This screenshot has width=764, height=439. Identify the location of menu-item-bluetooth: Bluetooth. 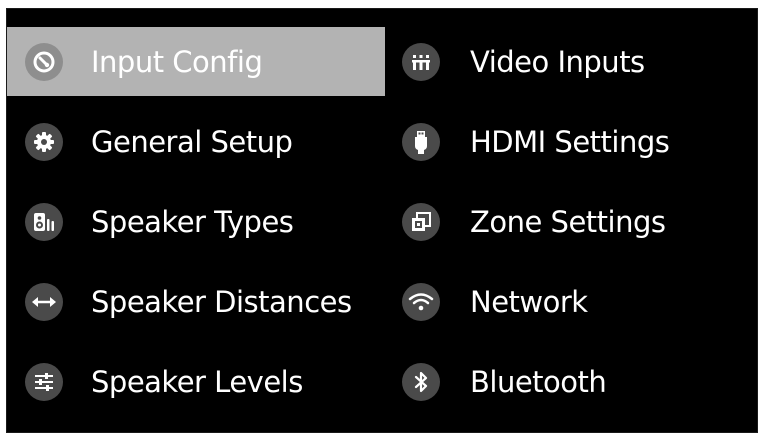
(574, 381).